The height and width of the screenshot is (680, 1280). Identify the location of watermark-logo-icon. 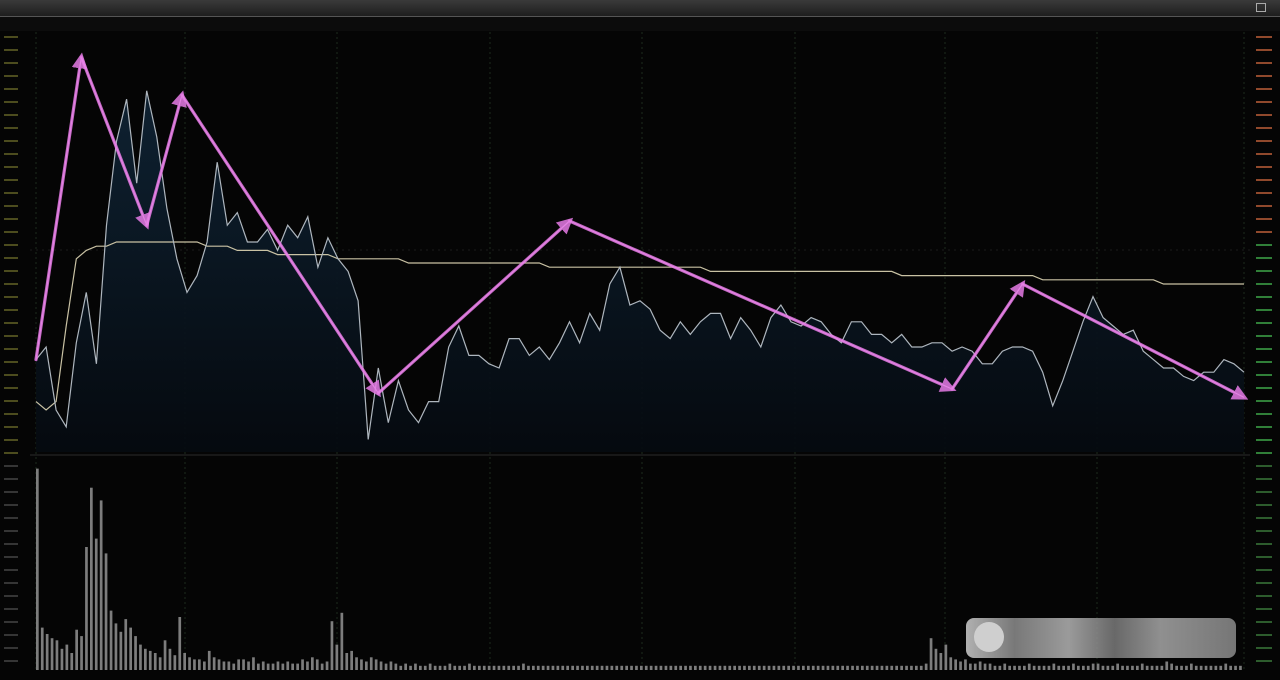
(989, 637).